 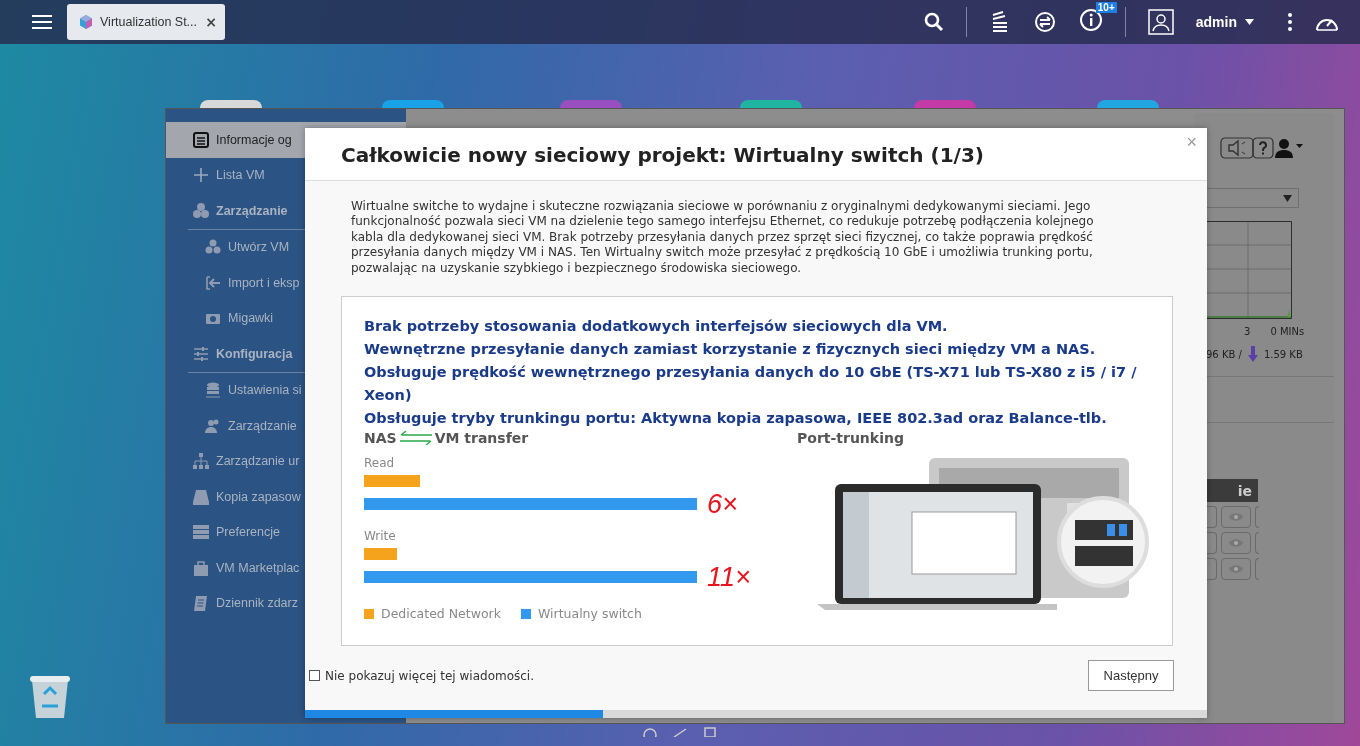 What do you see at coordinates (1247, 331) in the screenshot?
I see `axis-label: 3` at bounding box center [1247, 331].